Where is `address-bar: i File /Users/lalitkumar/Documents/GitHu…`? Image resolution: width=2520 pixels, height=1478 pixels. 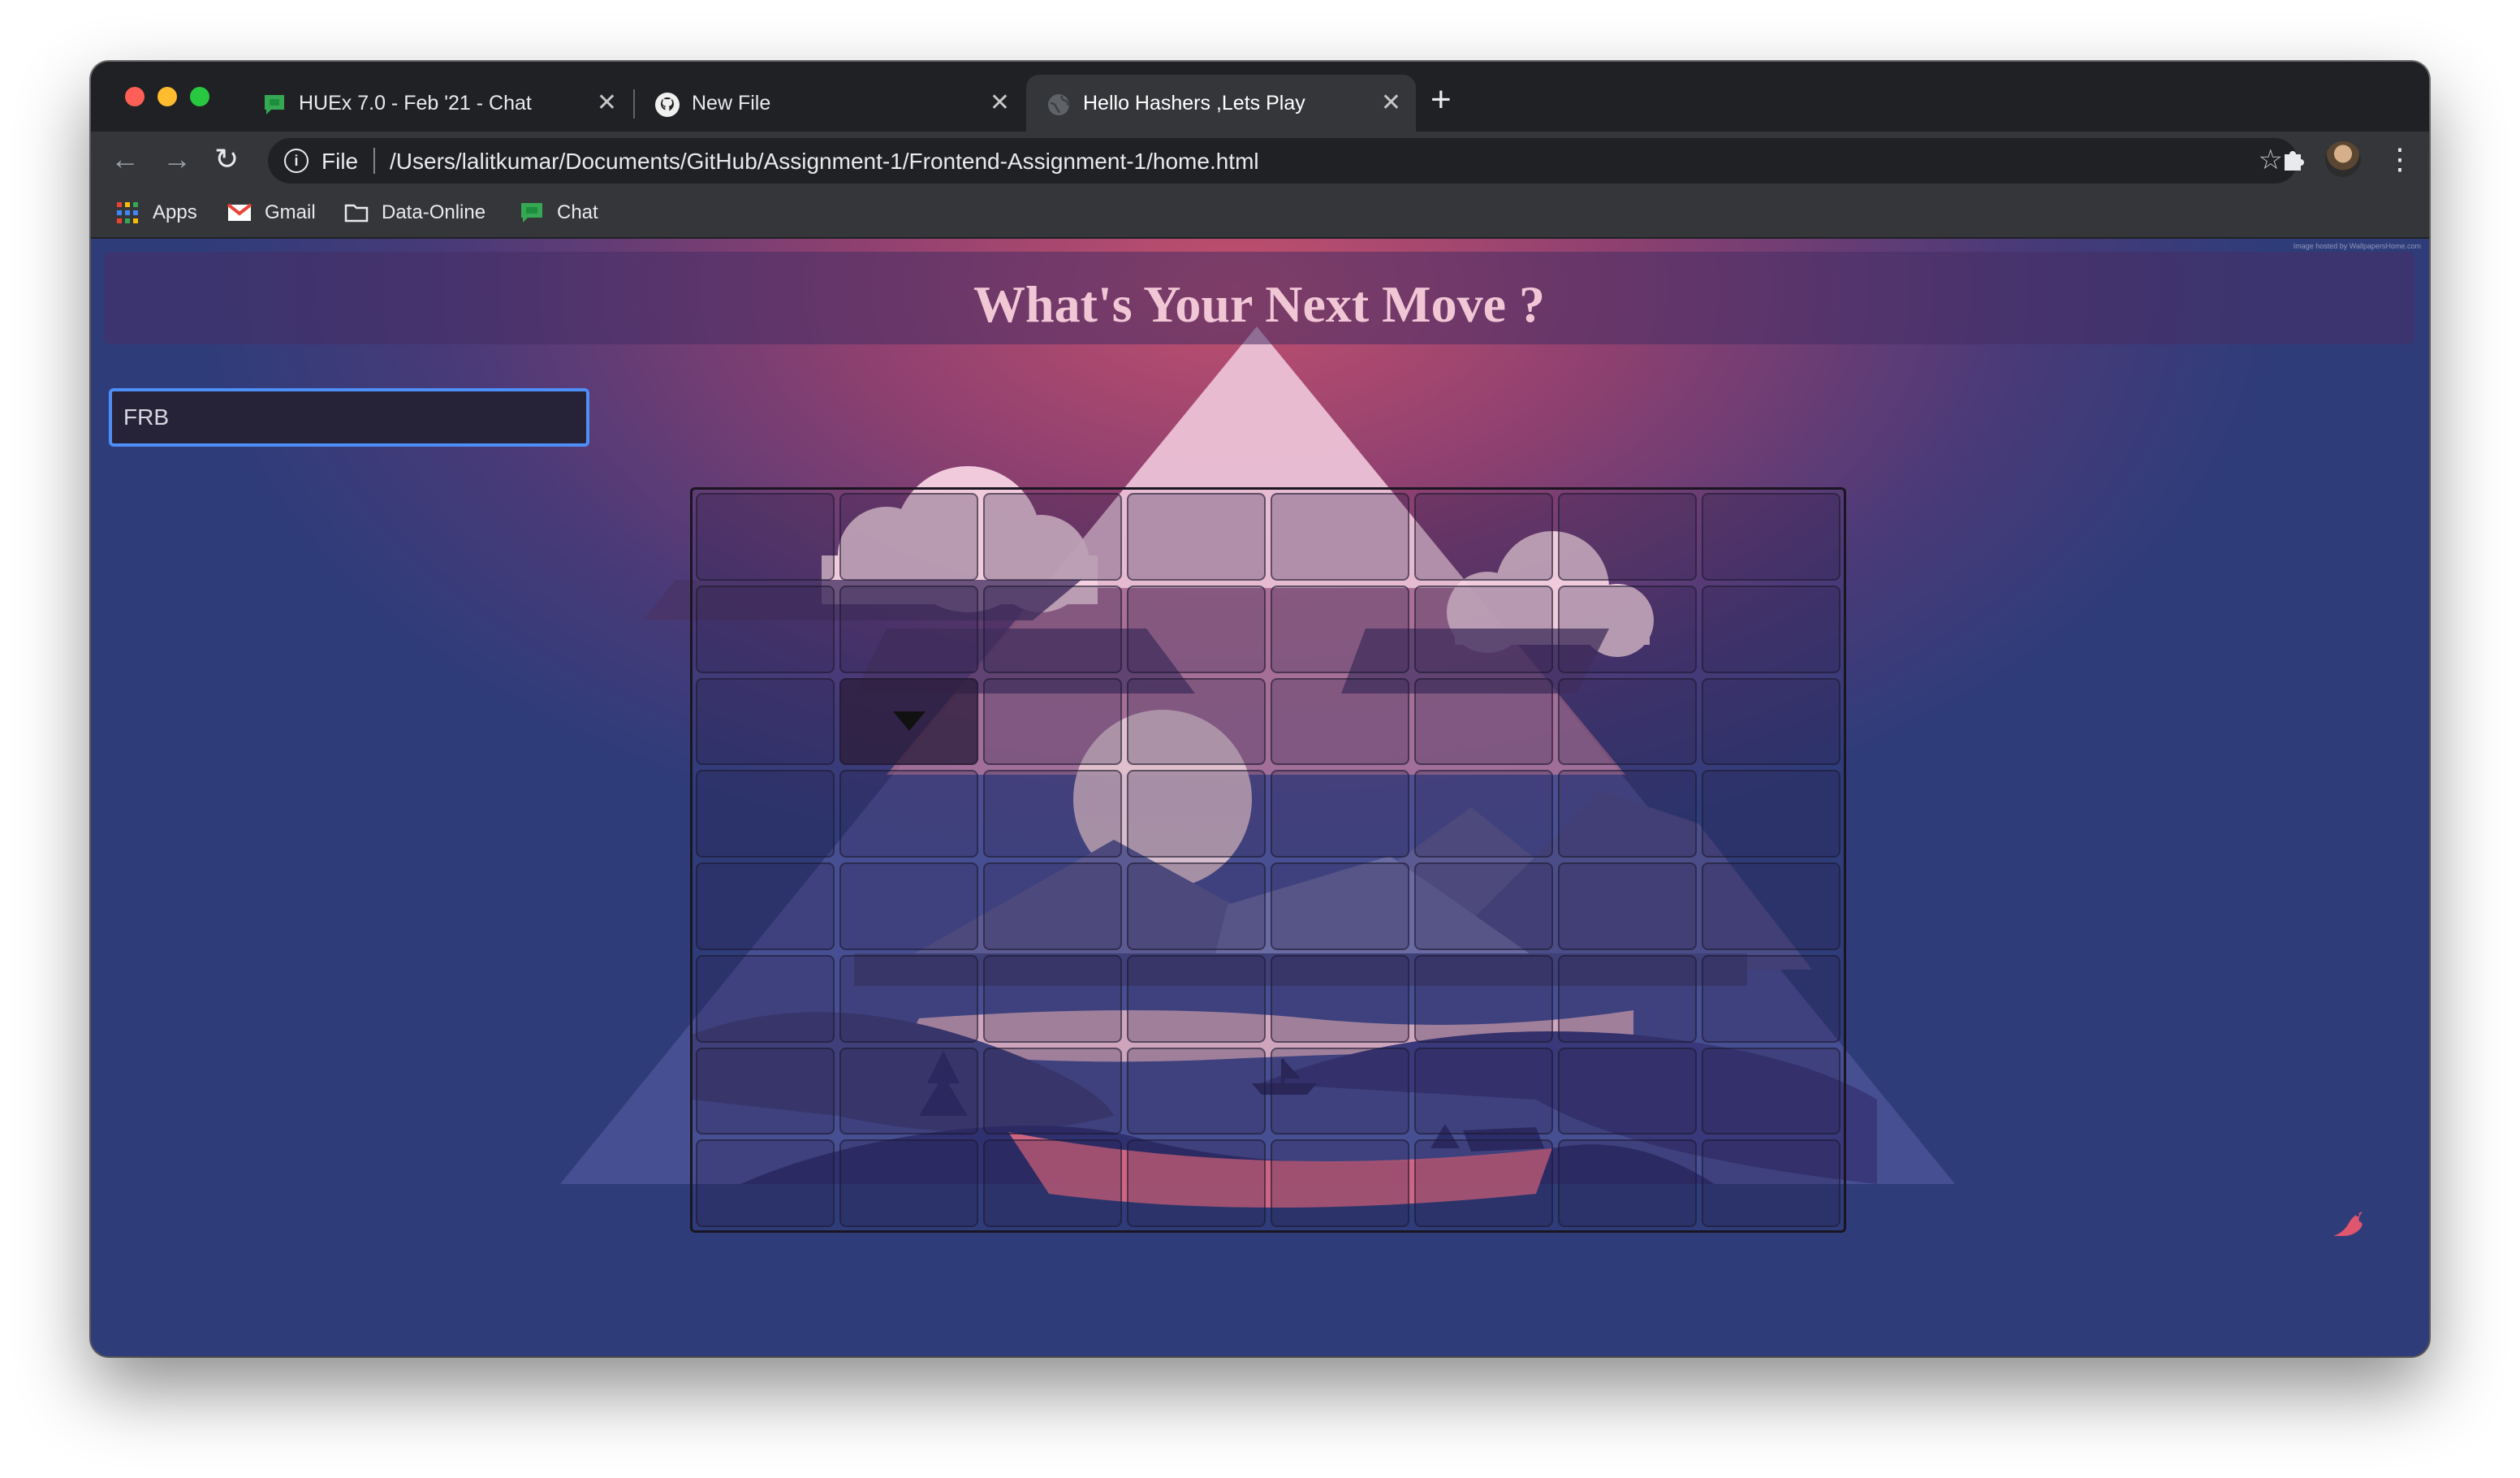 address-bar: i File /Users/lalitkumar/Documents/GitHu… is located at coordinates (1283, 161).